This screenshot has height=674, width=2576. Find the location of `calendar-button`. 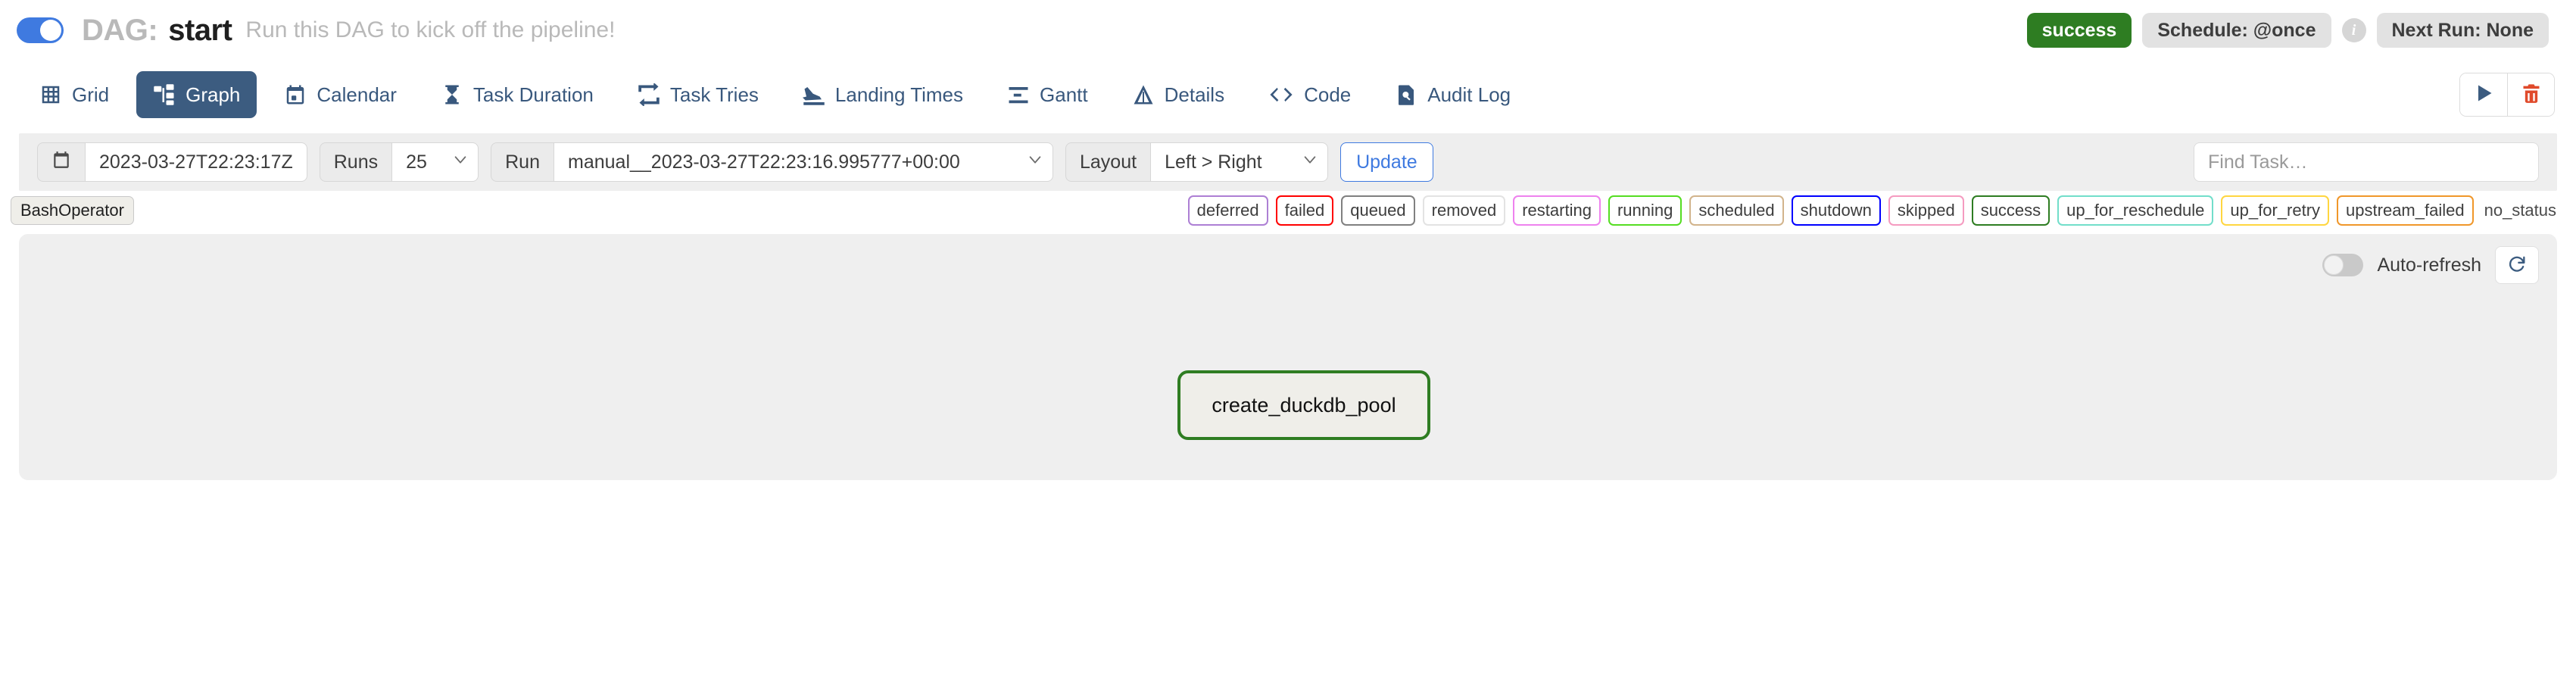

calendar-button is located at coordinates (61, 162).